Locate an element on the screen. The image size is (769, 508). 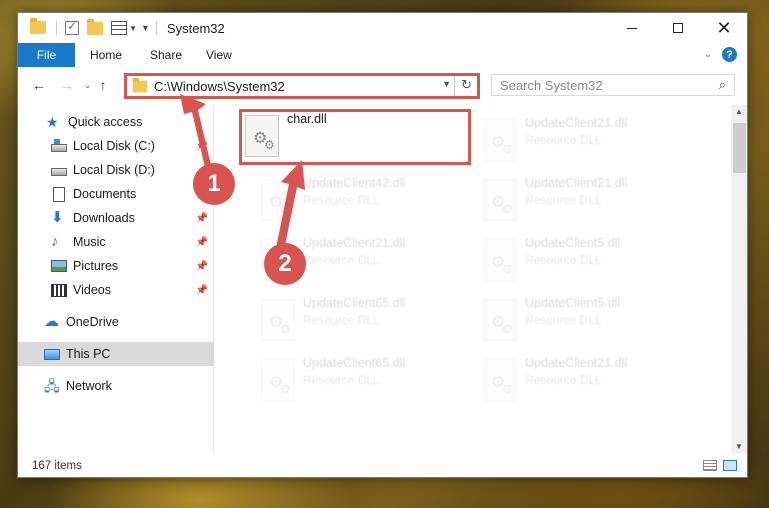
sidebar-item-local-disk-d: Local Disk (D:) is located at coordinates (116, 170).